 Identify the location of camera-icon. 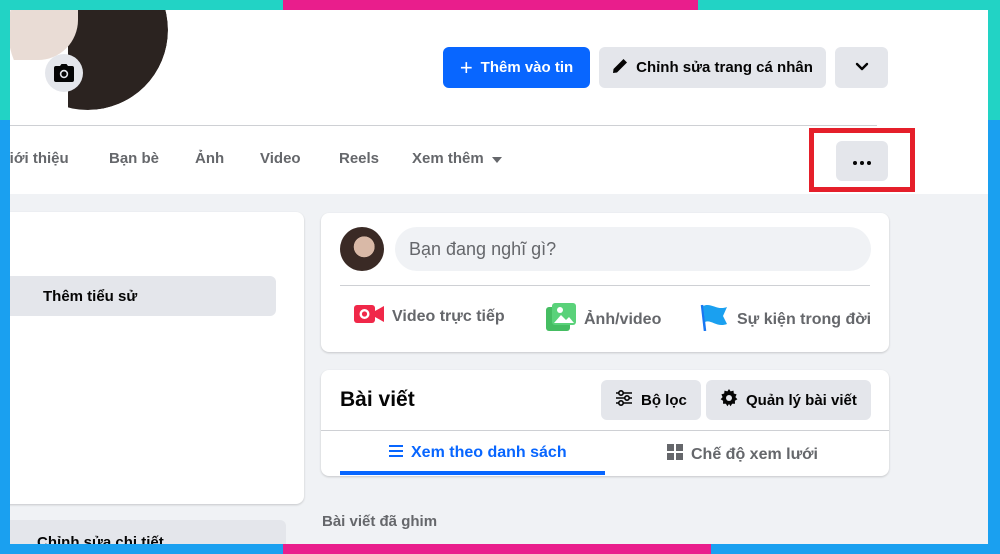
(64, 73).